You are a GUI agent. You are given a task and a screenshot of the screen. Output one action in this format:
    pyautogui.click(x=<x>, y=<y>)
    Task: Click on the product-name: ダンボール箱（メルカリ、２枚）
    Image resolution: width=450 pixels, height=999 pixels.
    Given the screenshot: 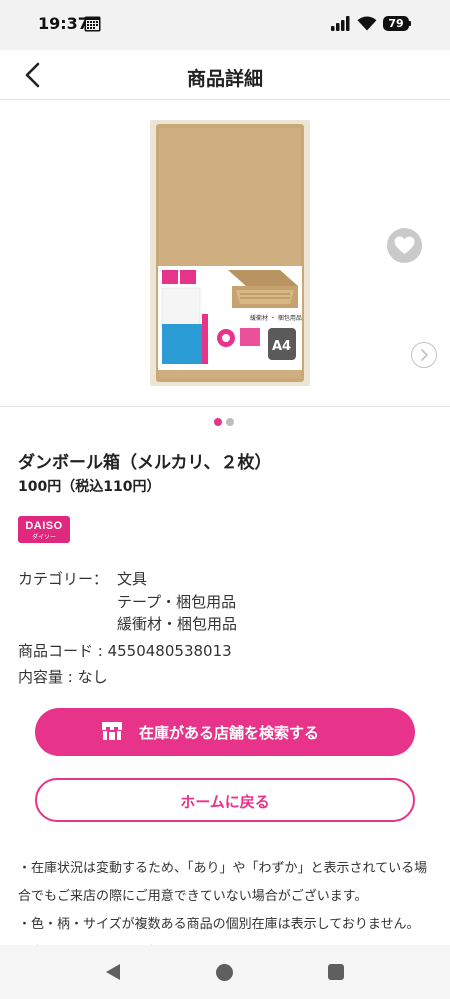 What is the action you would take?
    pyautogui.click(x=145, y=463)
    